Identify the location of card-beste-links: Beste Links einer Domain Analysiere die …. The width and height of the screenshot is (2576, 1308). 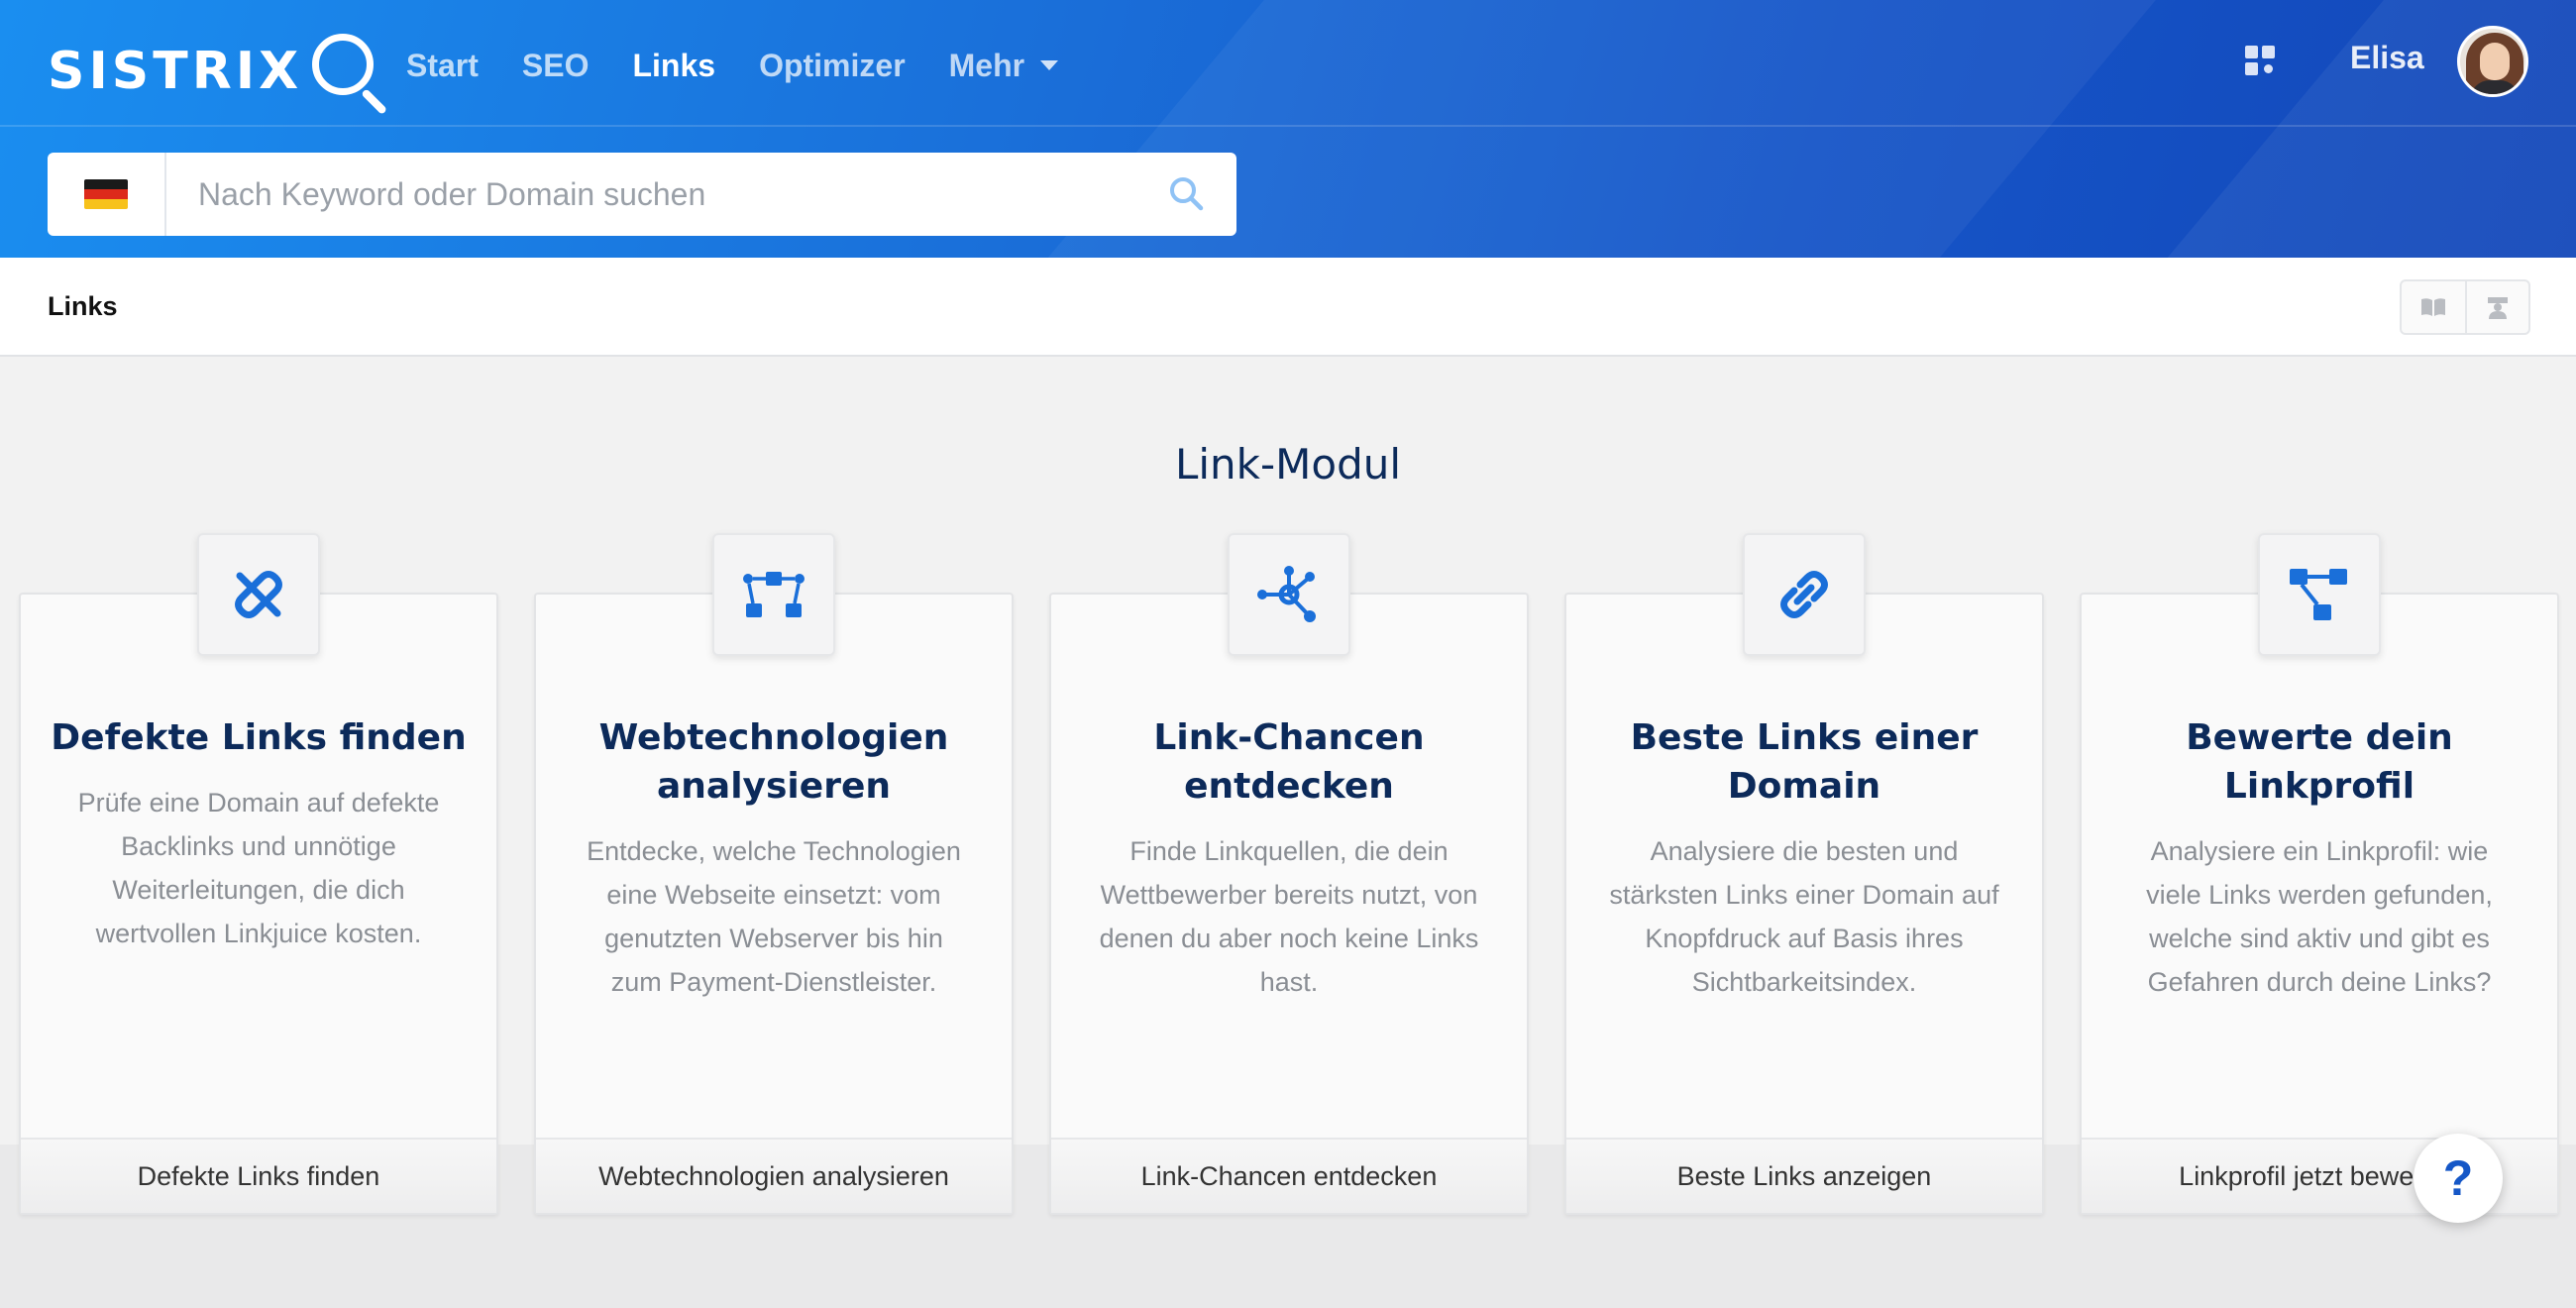
(1804, 904).